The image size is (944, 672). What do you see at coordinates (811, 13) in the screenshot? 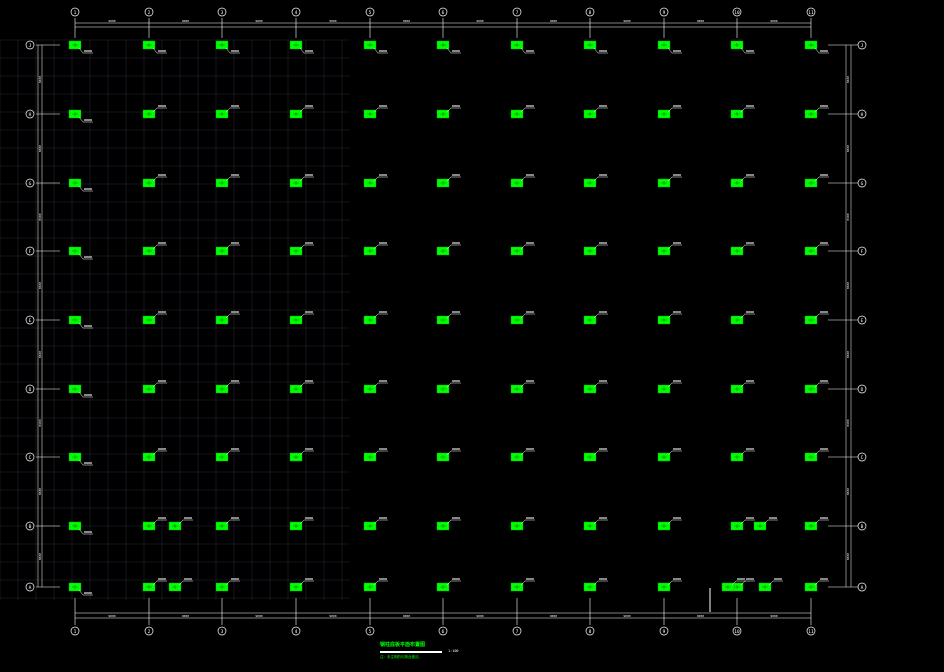
I see `column-label-top: 11` at bounding box center [811, 13].